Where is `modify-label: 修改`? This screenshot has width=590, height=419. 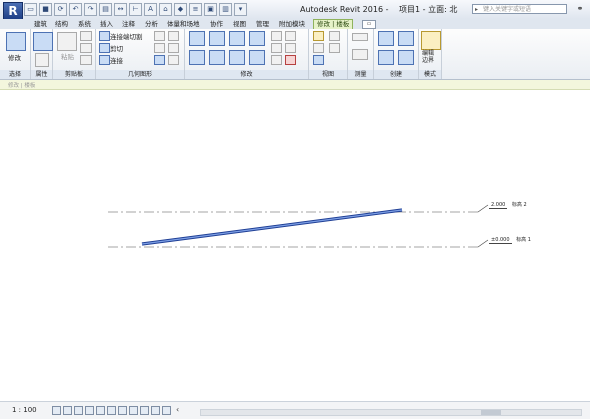 modify-label: 修改 is located at coordinates (14, 57).